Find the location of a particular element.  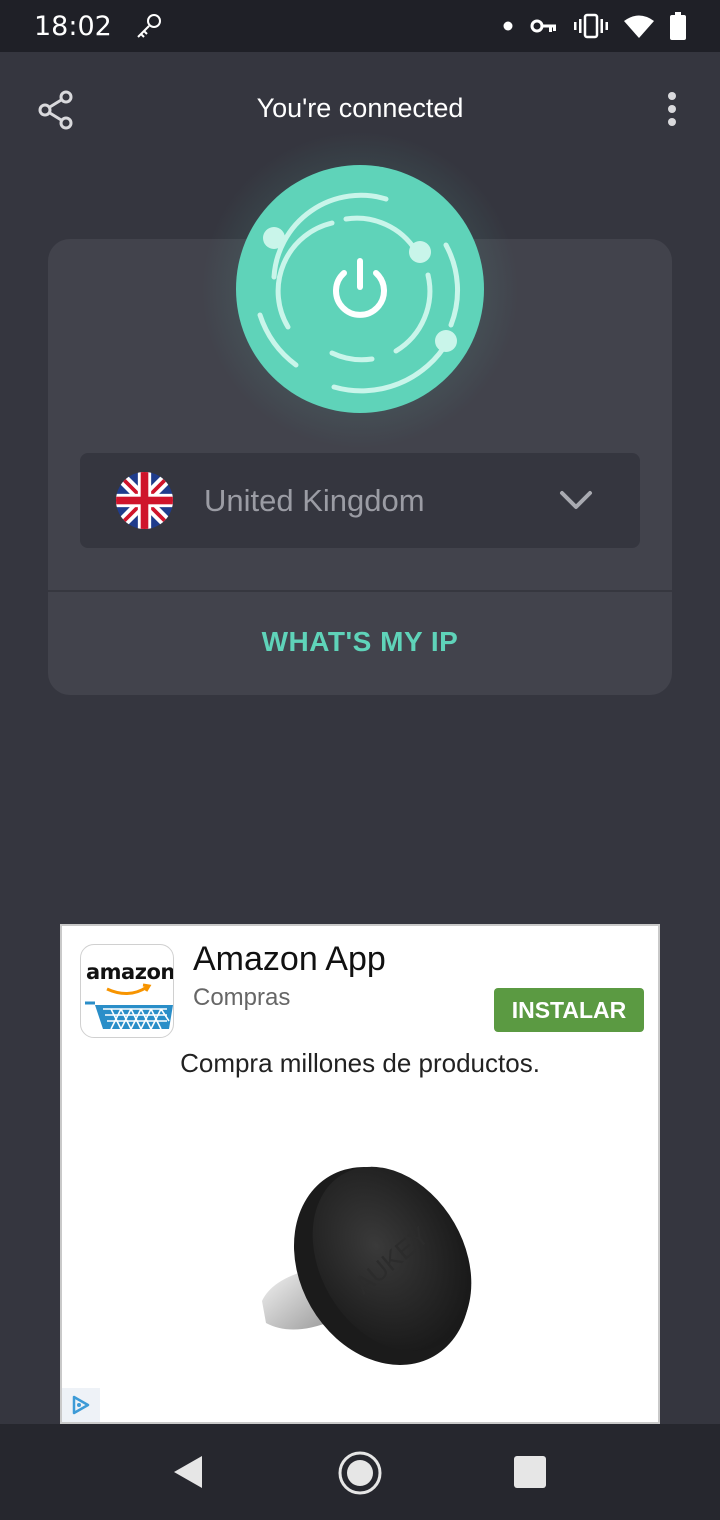

more-vert-icon is located at coordinates (672, 109).